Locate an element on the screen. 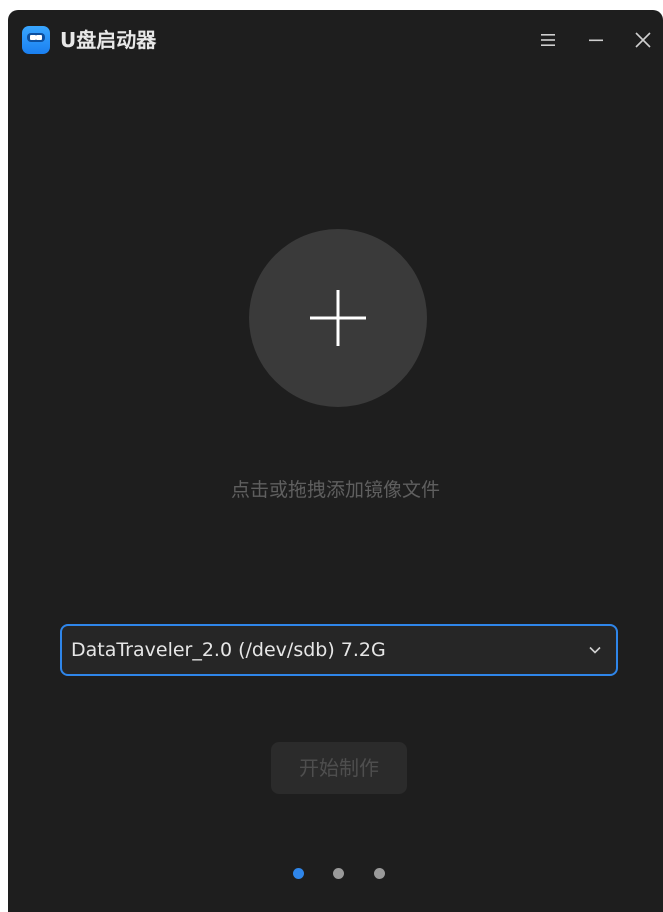 Image resolution: width=663 pixels, height=912 pixels. device-select: DataTraveler_2.0 (/dev/sdb) 7.2G is located at coordinates (339, 650).